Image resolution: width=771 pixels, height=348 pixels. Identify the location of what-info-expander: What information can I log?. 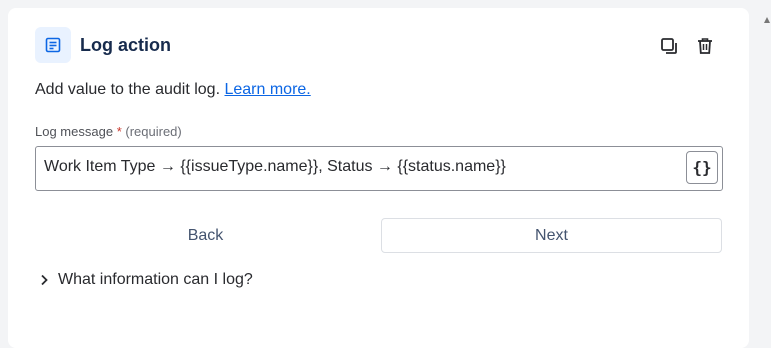
(146, 280).